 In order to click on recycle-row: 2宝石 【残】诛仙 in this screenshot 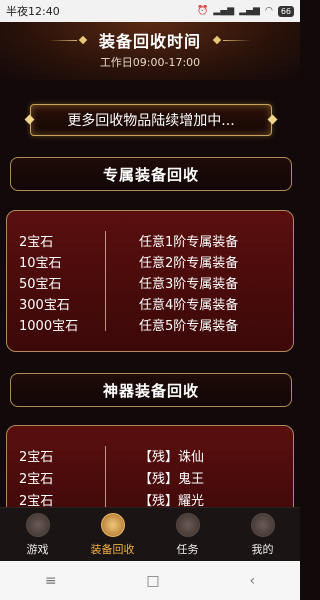, I will do `click(151, 456)`.